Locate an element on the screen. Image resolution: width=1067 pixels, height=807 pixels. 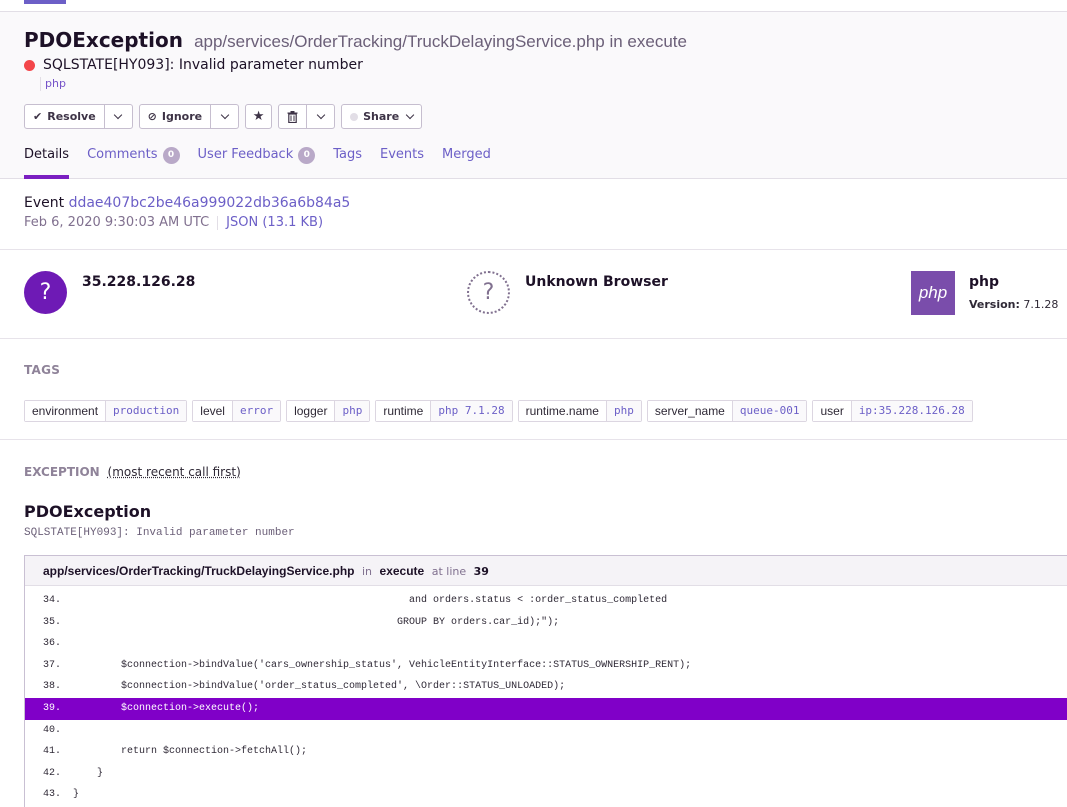
runtime-version: Version: 7.1.28 is located at coordinates (1013, 304).